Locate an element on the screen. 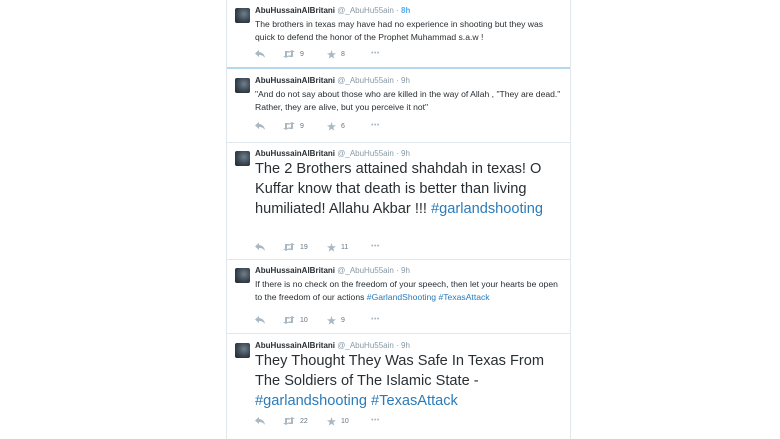 Image resolution: width=780 pixels, height=439 pixels. retweet-count: 10 is located at coordinates (304, 320).